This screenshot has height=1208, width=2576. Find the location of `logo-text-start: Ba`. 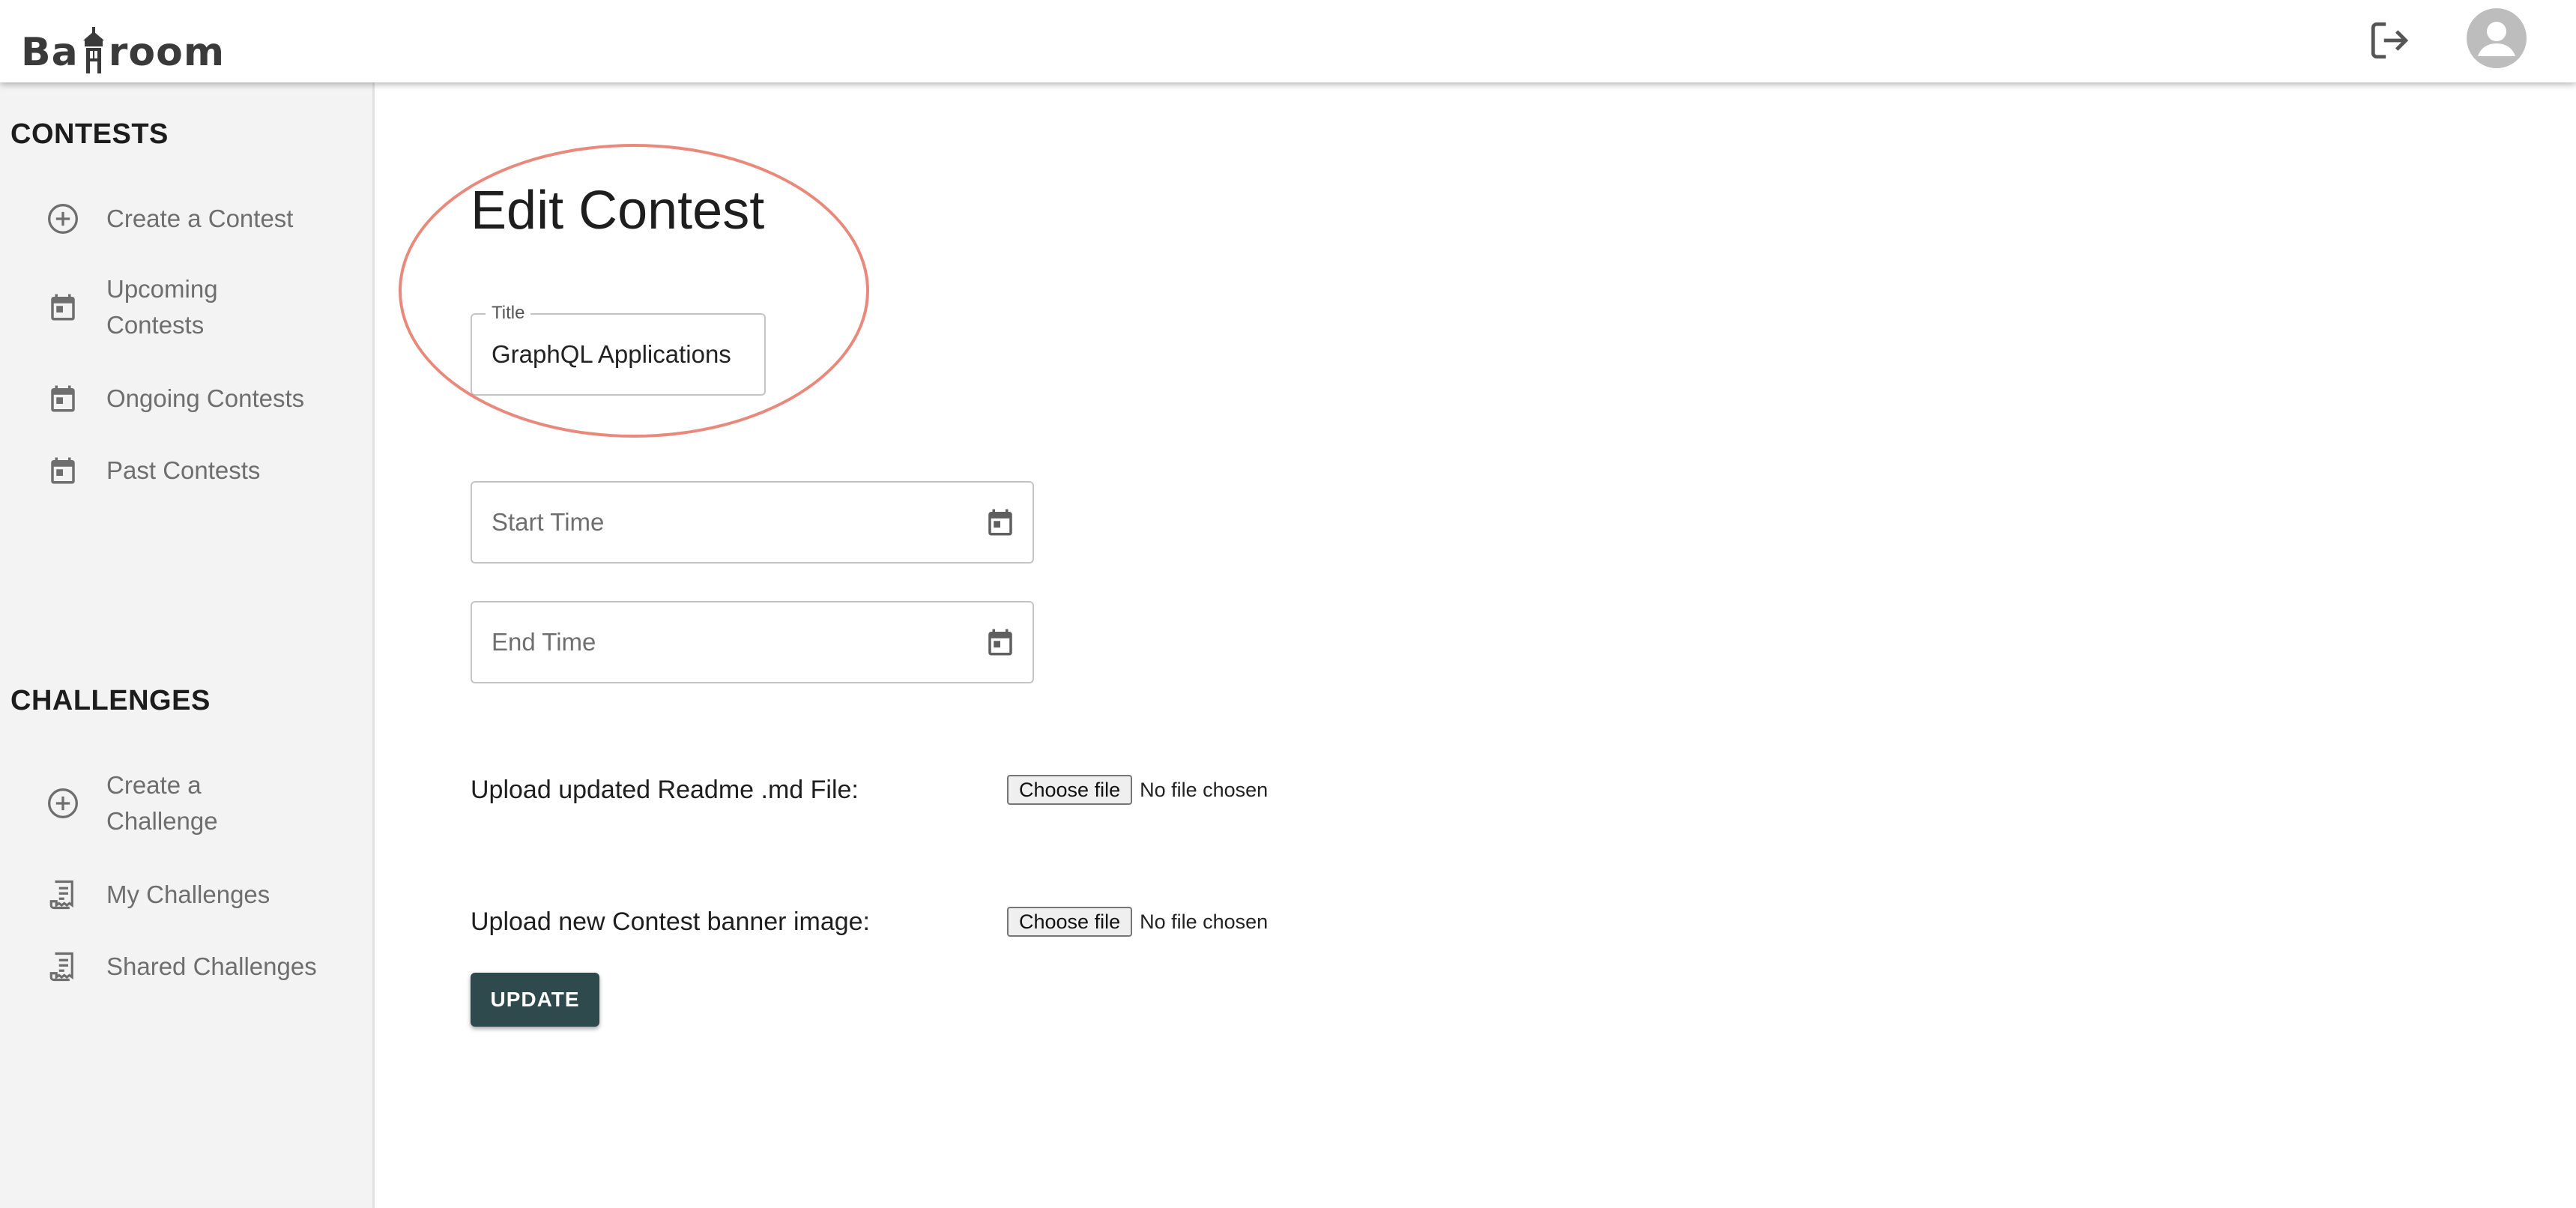

logo-text-start: Ba is located at coordinates (50, 52).